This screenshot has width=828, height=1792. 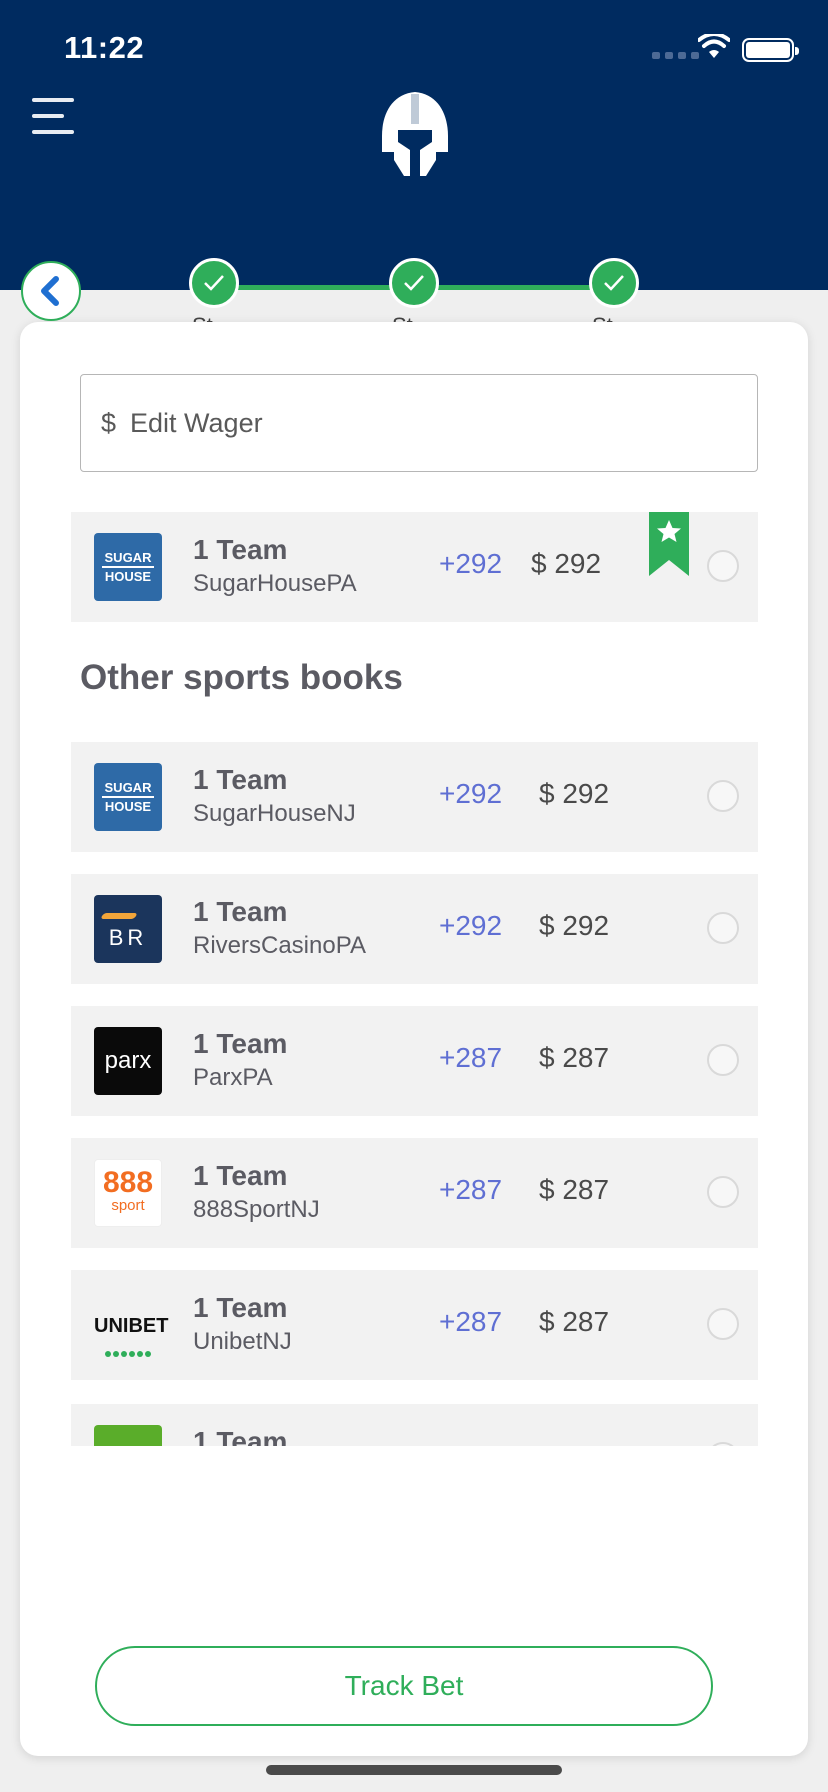 I want to click on sportsbook-logo, so click(x=128, y=1435).